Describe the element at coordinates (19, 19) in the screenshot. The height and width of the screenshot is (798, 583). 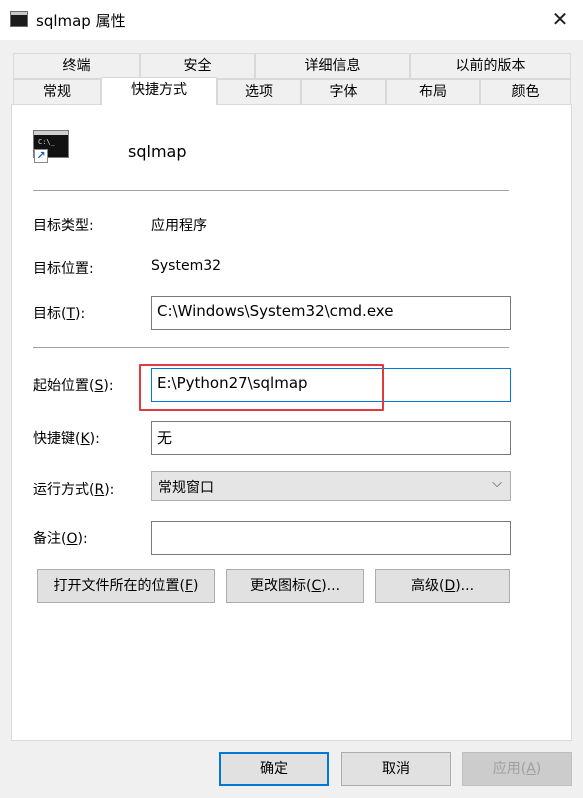
I see `console-icon` at that location.